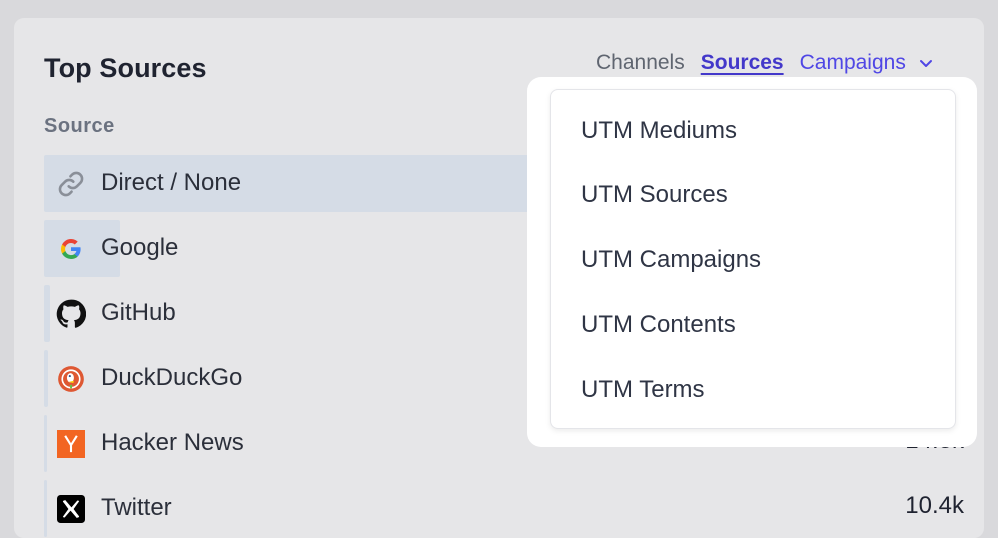 The image size is (998, 538). I want to click on link-icon, so click(71, 184).